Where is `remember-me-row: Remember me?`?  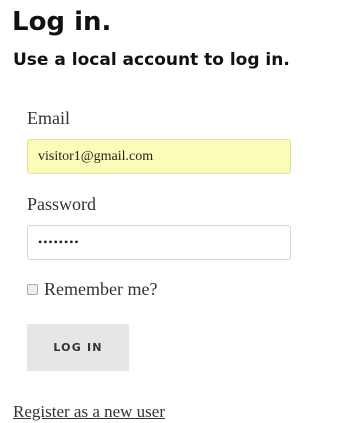 remember-me-row: Remember me? is located at coordinates (92, 289).